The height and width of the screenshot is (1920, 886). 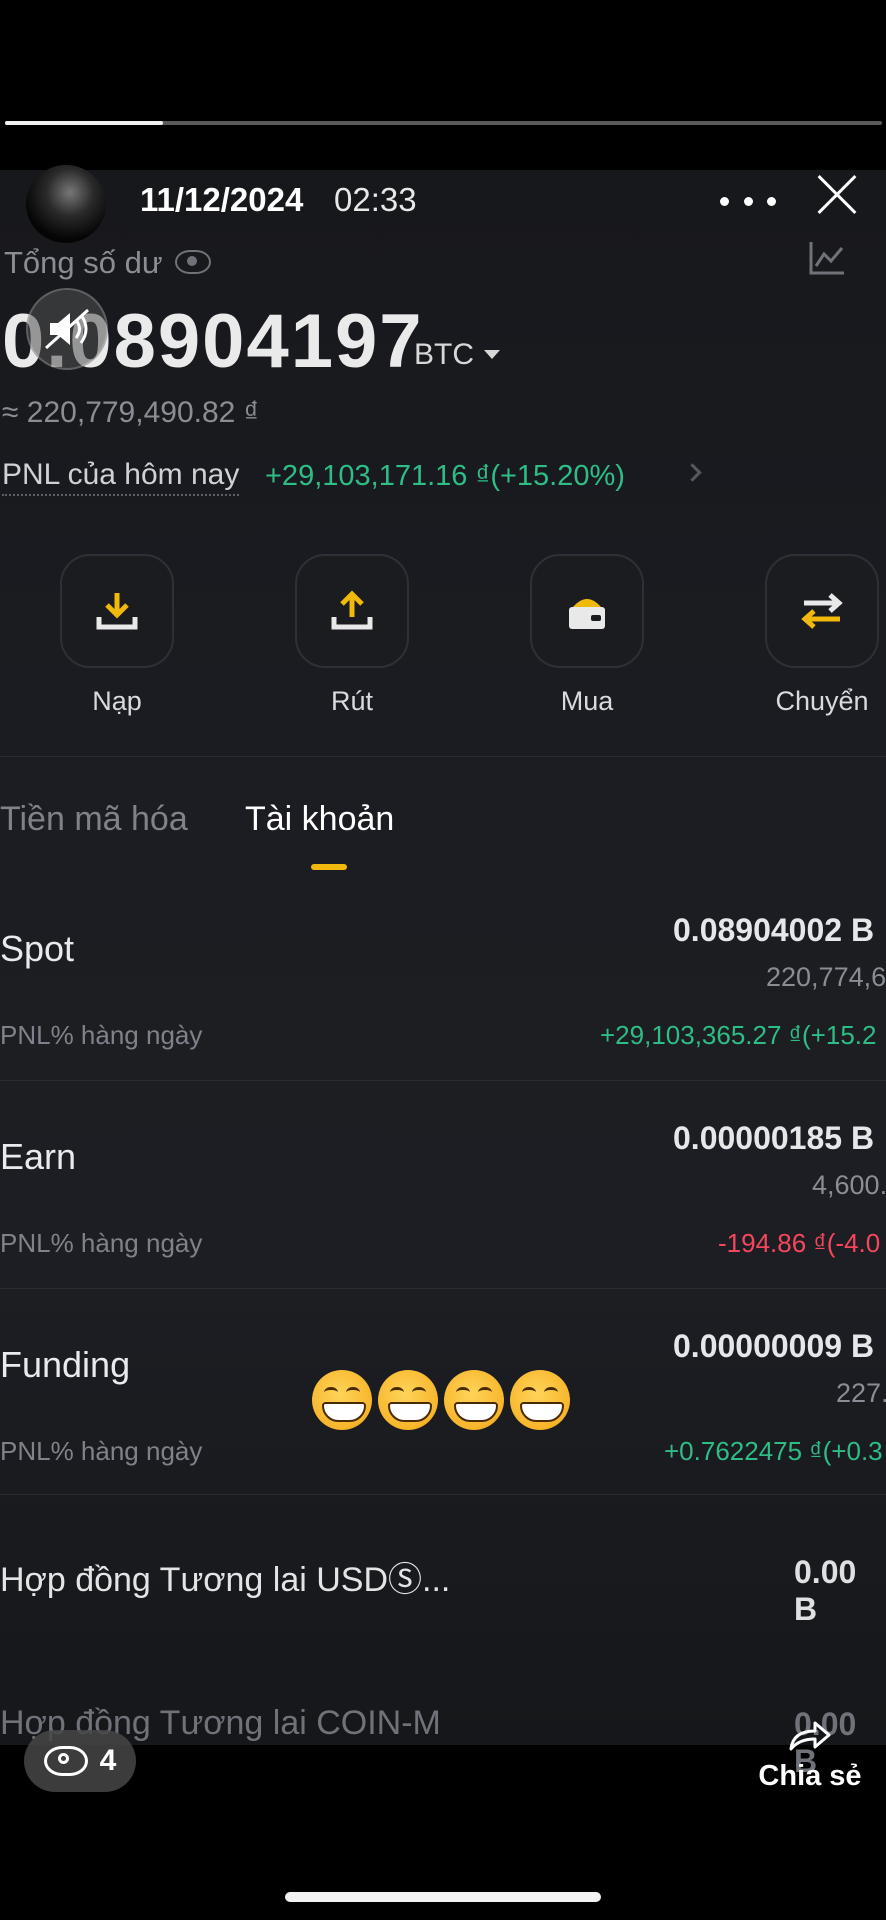 What do you see at coordinates (83, 262) in the screenshot?
I see `total-balance-label: Tổng số dư` at bounding box center [83, 262].